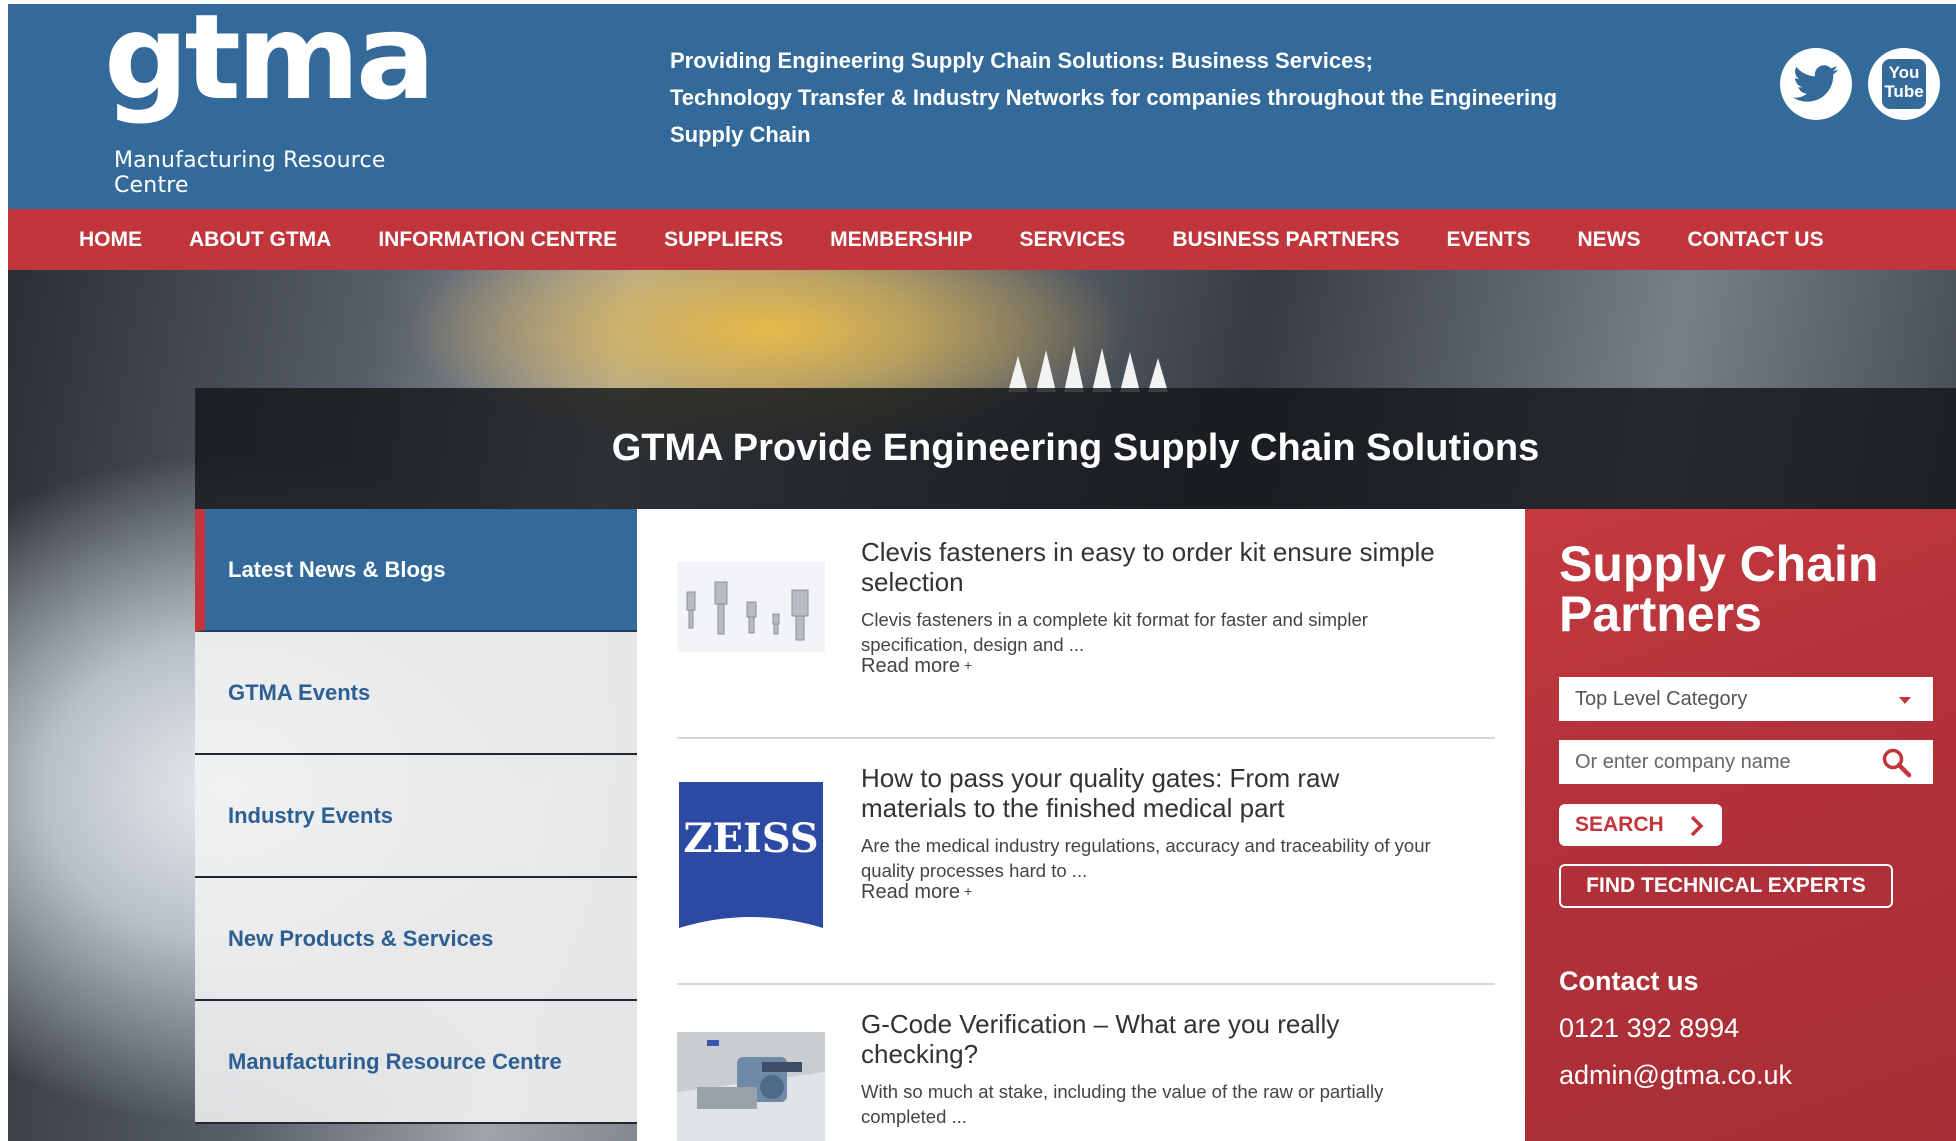 This screenshot has height=1141, width=1956. Describe the element at coordinates (260, 240) in the screenshot. I see `nav-about: ABOUT GTMA` at that location.